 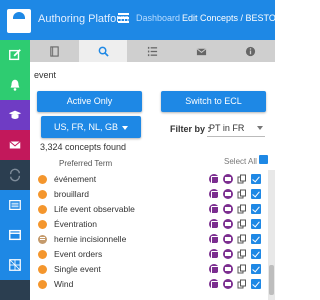 I want to click on list-item: hernie incisionnelle, so click(x=148, y=239).